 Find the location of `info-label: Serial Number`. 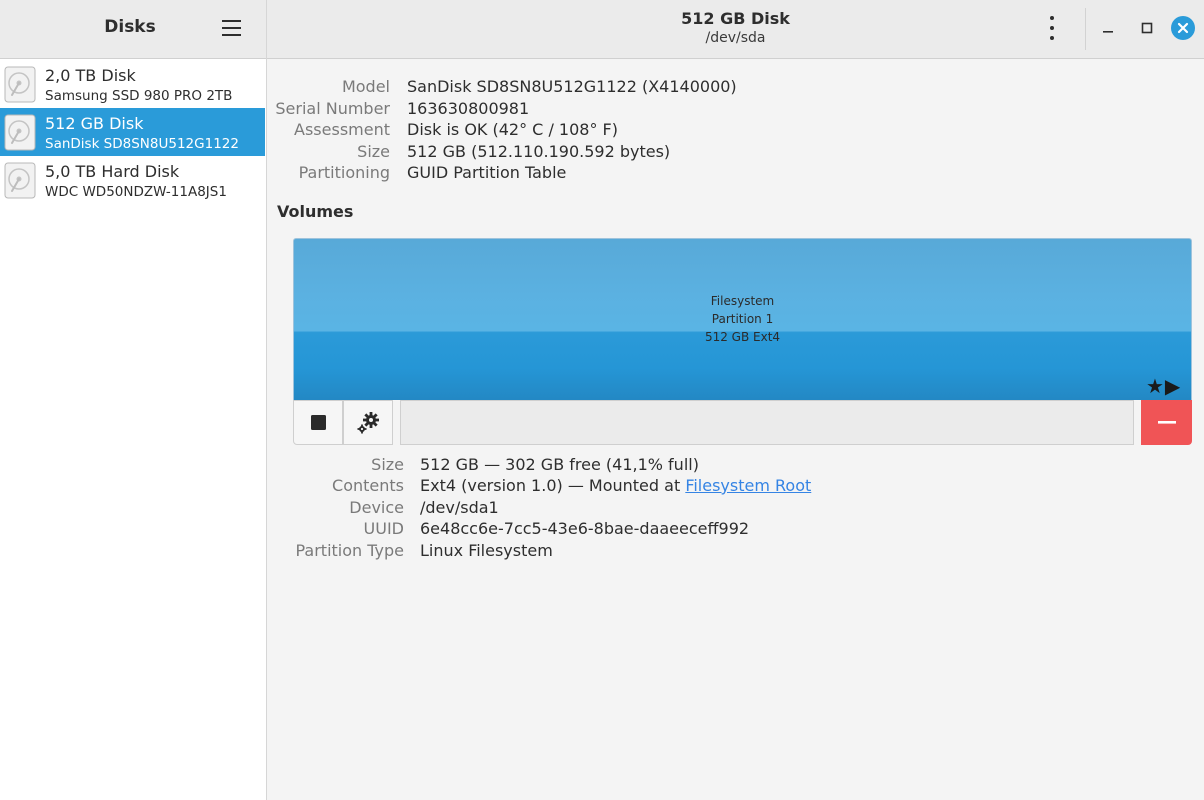

info-label: Serial Number is located at coordinates (332, 108).